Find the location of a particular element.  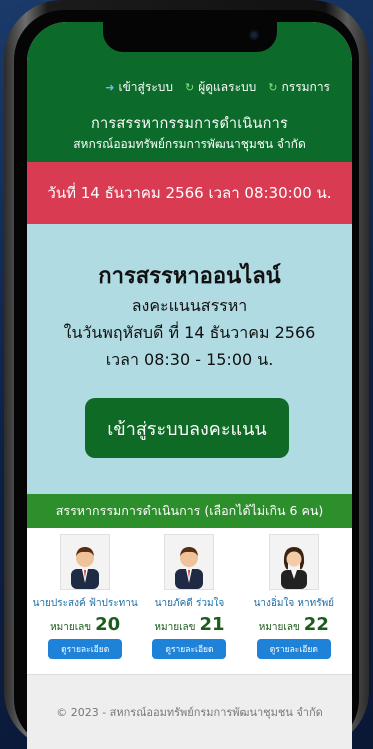

candidate-name: นายประสงค์ ฟ้าประทาน is located at coordinates (85, 603).